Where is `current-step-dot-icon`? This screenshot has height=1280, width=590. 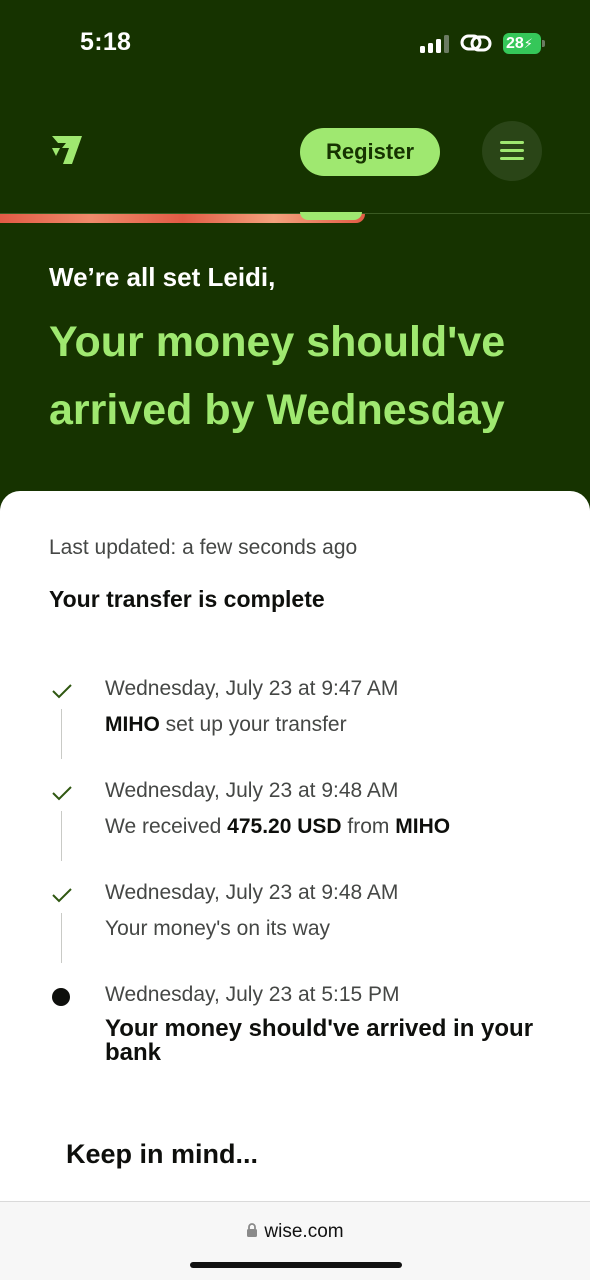 current-step-dot-icon is located at coordinates (61, 997).